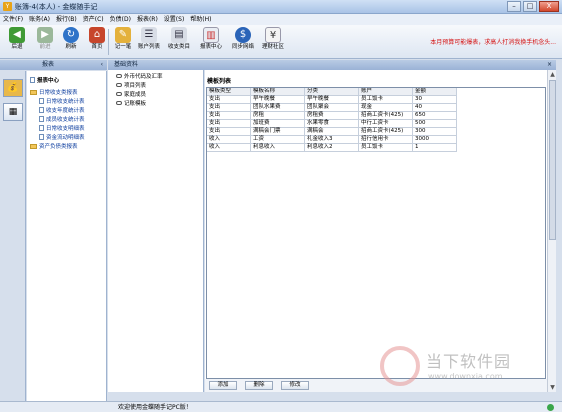 The width and height of the screenshot is (562, 412). I want to click on cell-name: 加班费, so click(277, 123).